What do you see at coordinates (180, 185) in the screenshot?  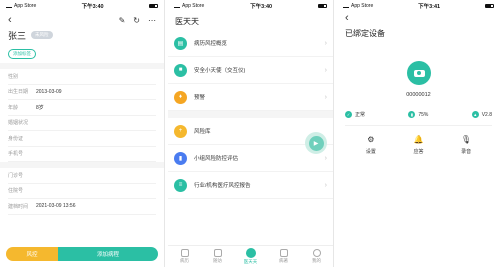 I see `document-icon: ≡` at bounding box center [180, 185].